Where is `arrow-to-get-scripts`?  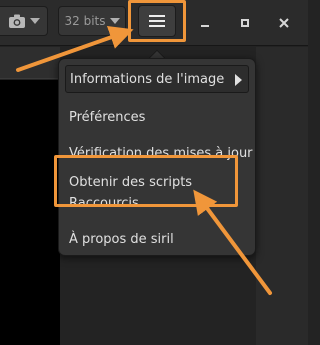
arrow-to-get-scripts is located at coordinates (232, 242).